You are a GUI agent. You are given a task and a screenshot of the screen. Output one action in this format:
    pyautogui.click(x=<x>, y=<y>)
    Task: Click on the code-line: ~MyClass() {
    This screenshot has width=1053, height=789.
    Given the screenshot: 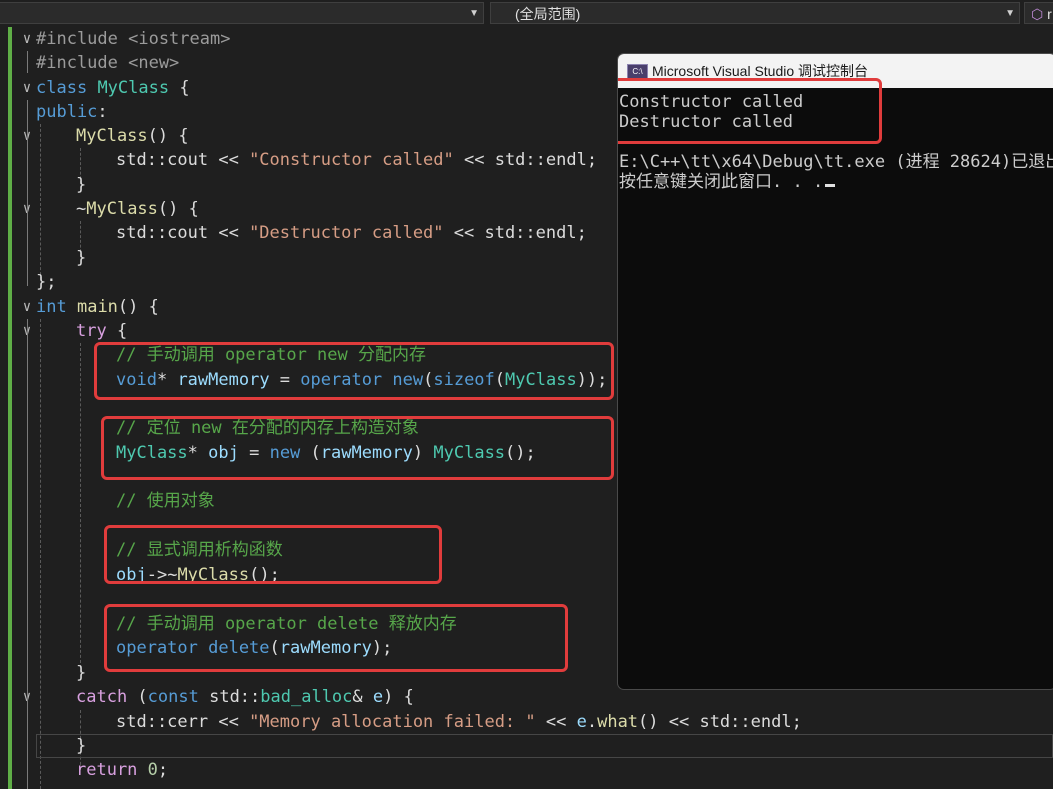 What is the action you would take?
    pyautogui.click(x=137, y=209)
    